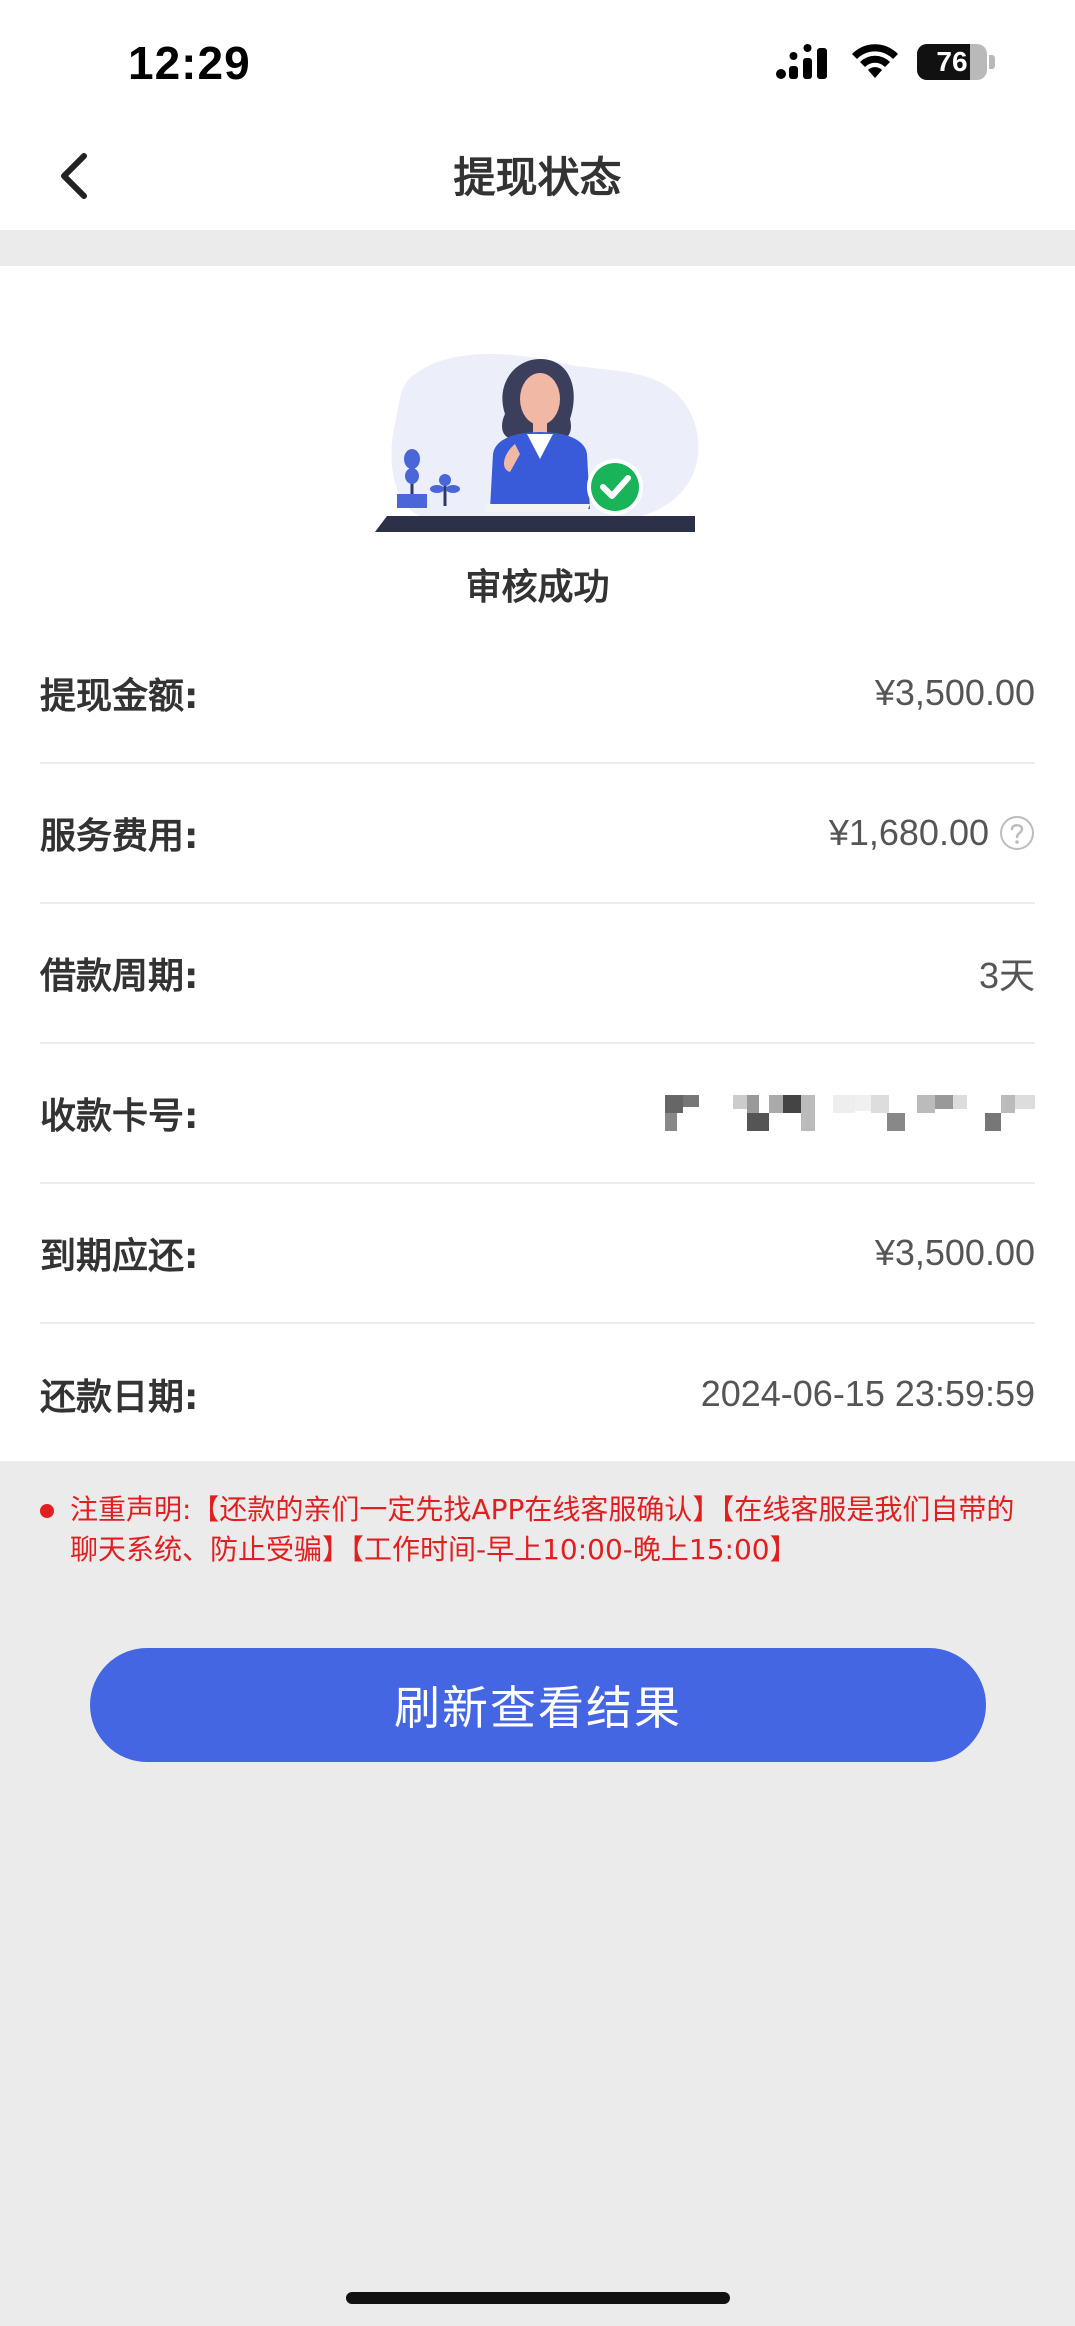 Image resolution: width=1075 pixels, height=2326 pixels. I want to click on detail-label: 到期应还:, so click(119, 1256).